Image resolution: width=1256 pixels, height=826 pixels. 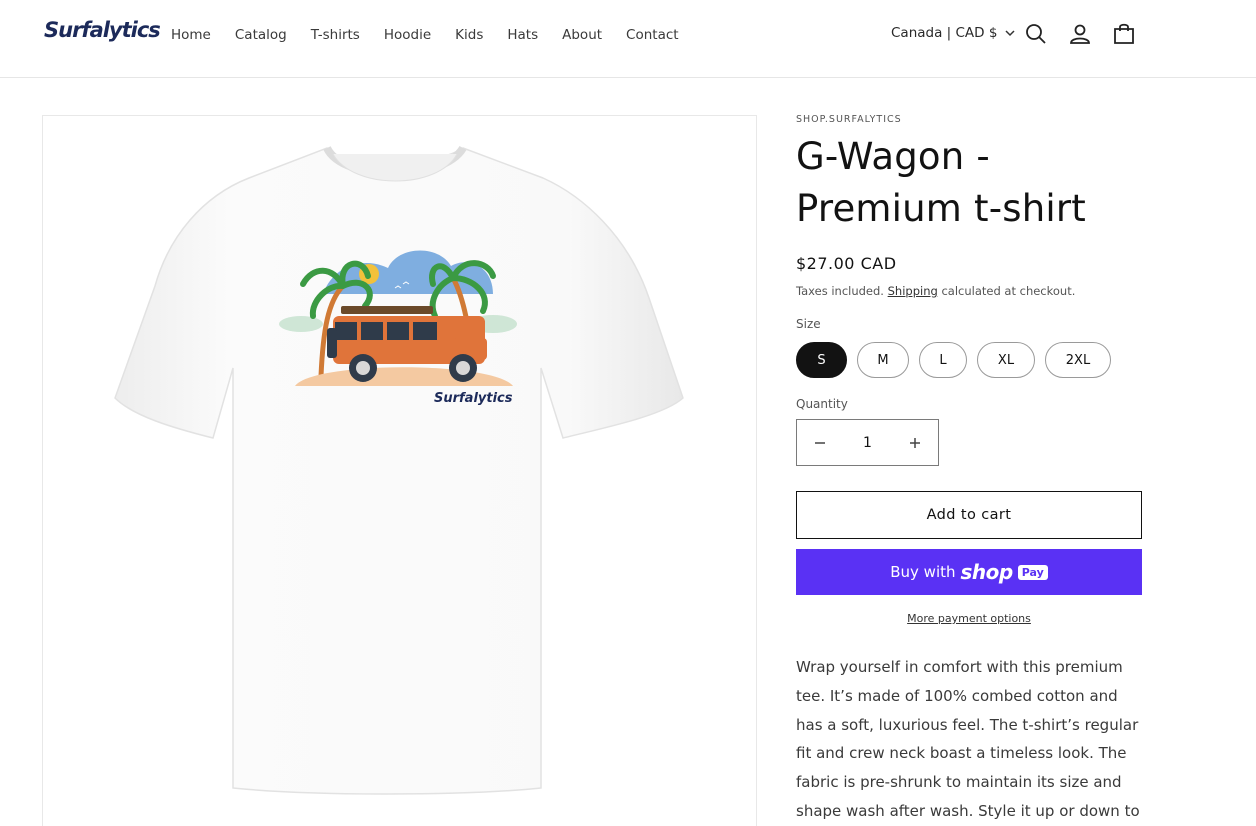 What do you see at coordinates (582, 35) in the screenshot?
I see `nav-about: About` at bounding box center [582, 35].